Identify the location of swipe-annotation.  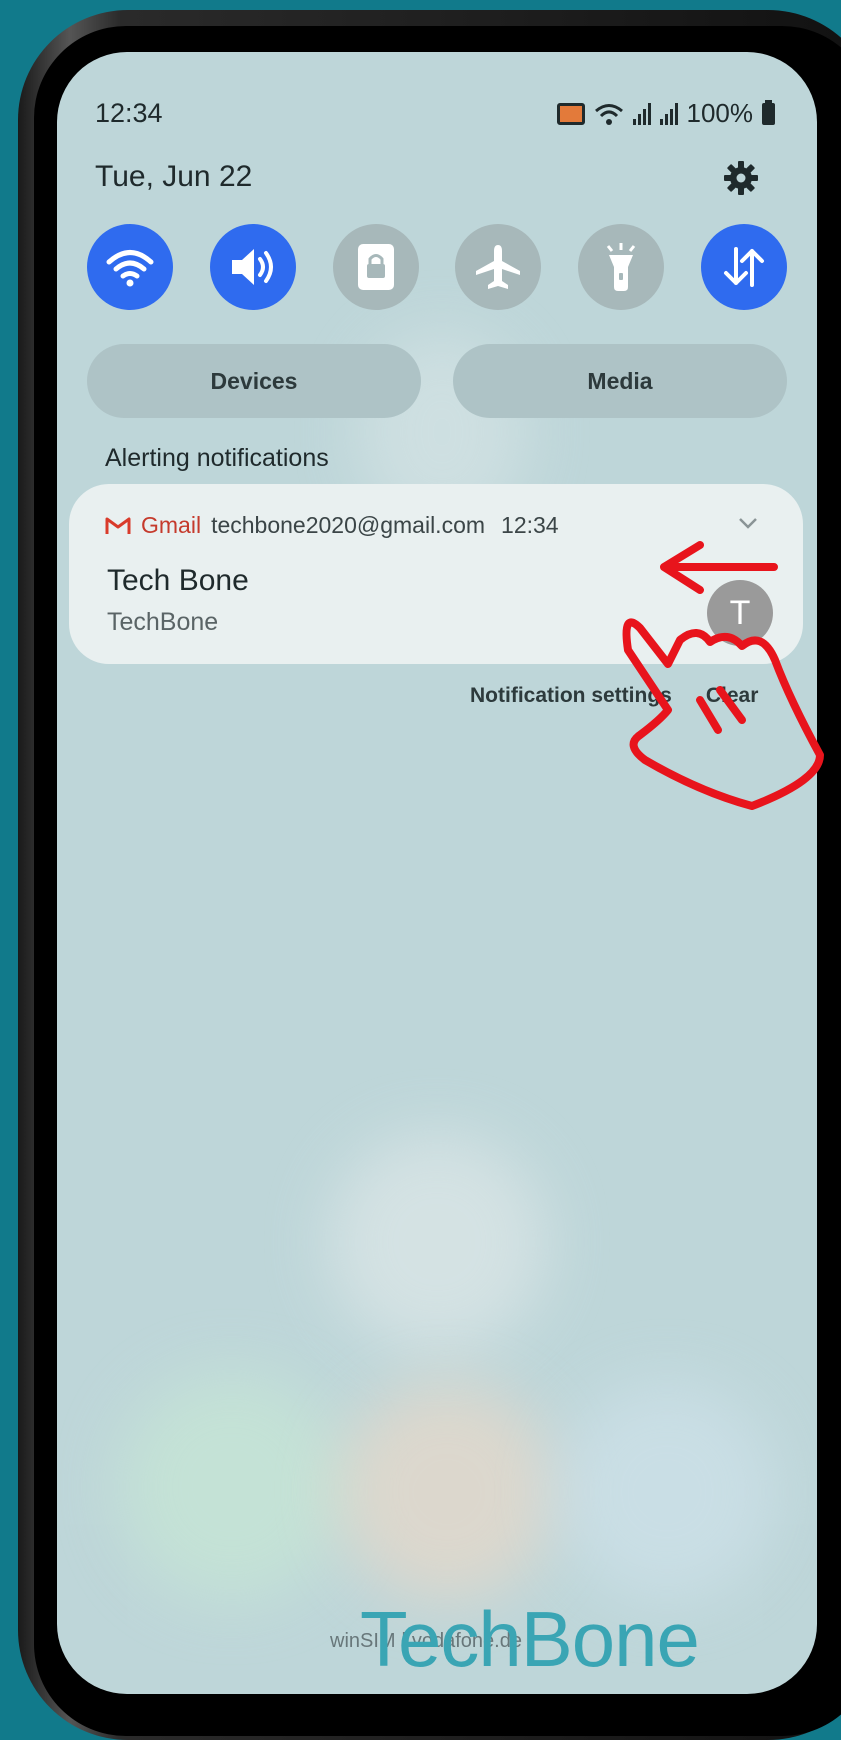
(723, 675).